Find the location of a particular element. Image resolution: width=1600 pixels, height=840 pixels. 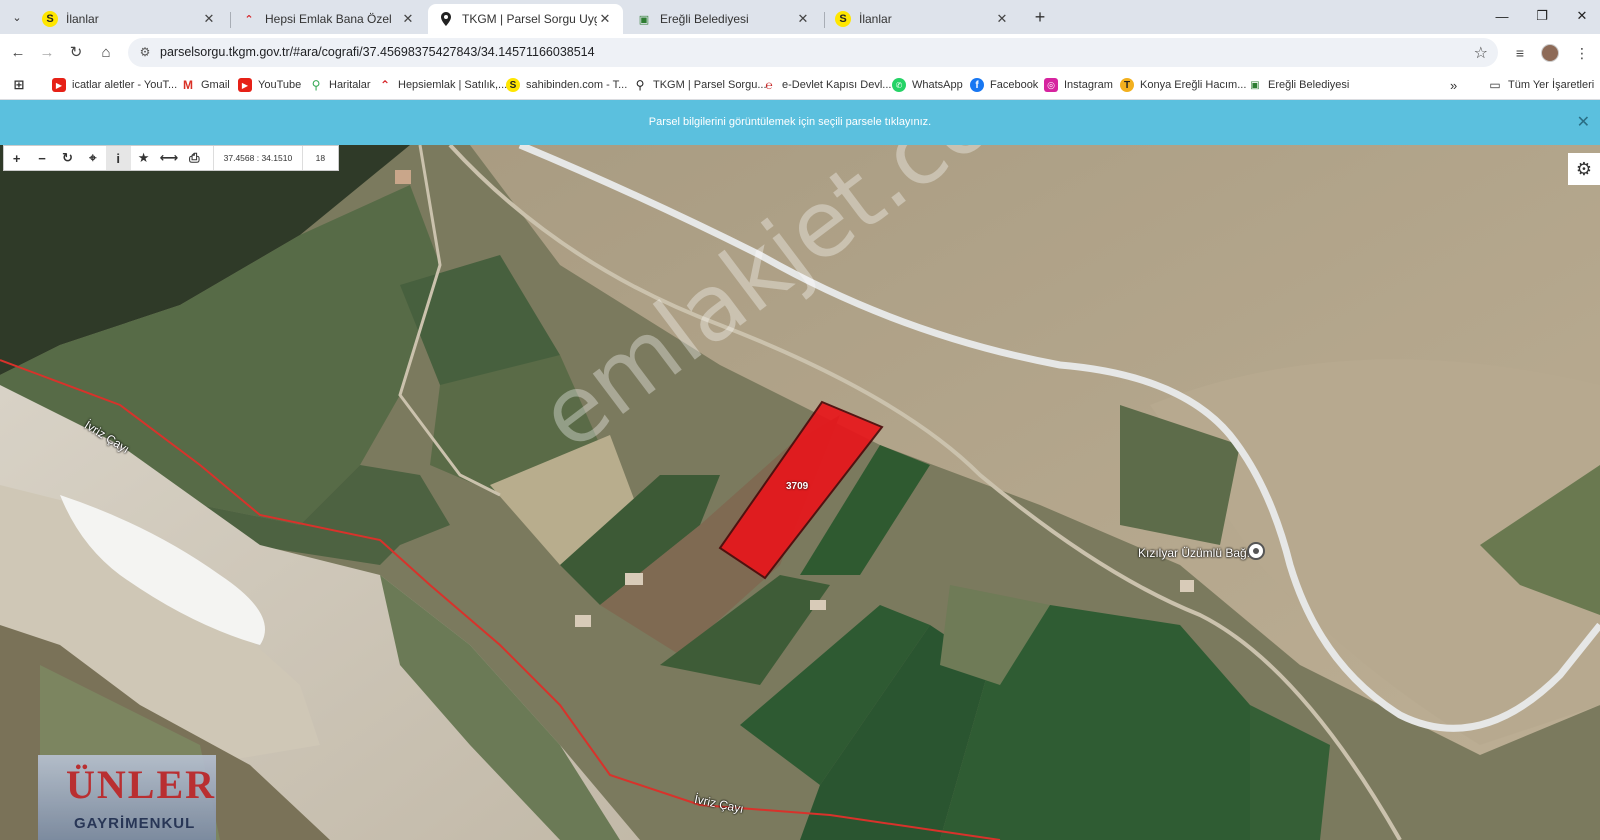

bookmark-eregli: ▣ Ereğli Belediyesi is located at coordinates (1298, 85).